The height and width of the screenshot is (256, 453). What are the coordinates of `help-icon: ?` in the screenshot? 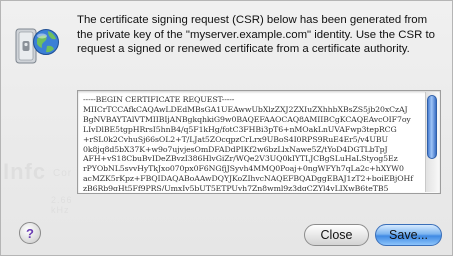 It's located at (30, 233).